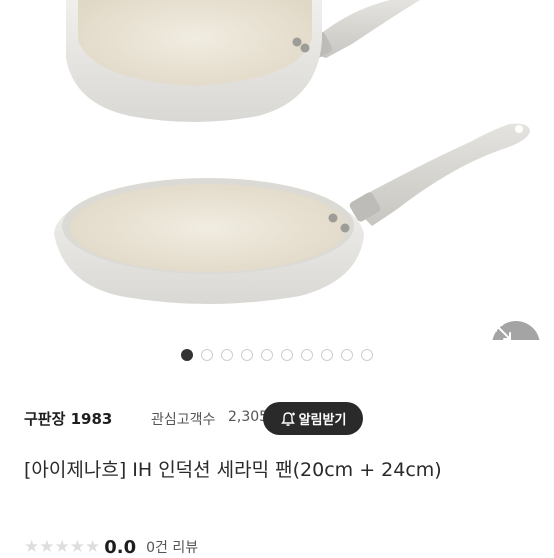  Describe the element at coordinates (68, 418) in the screenshot. I see `shop-name: 구판장 1983` at that location.